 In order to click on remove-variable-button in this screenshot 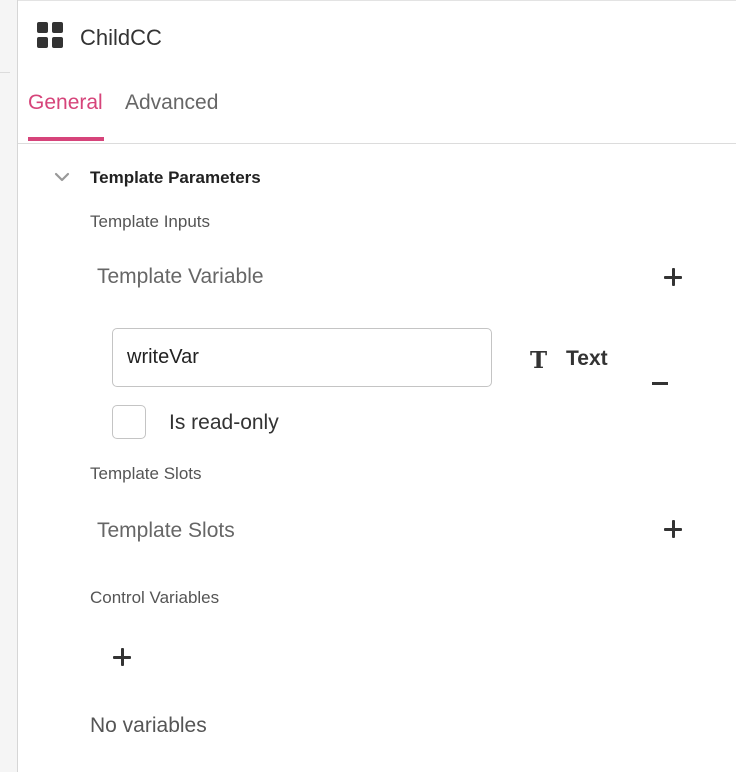, I will do `click(660, 383)`.